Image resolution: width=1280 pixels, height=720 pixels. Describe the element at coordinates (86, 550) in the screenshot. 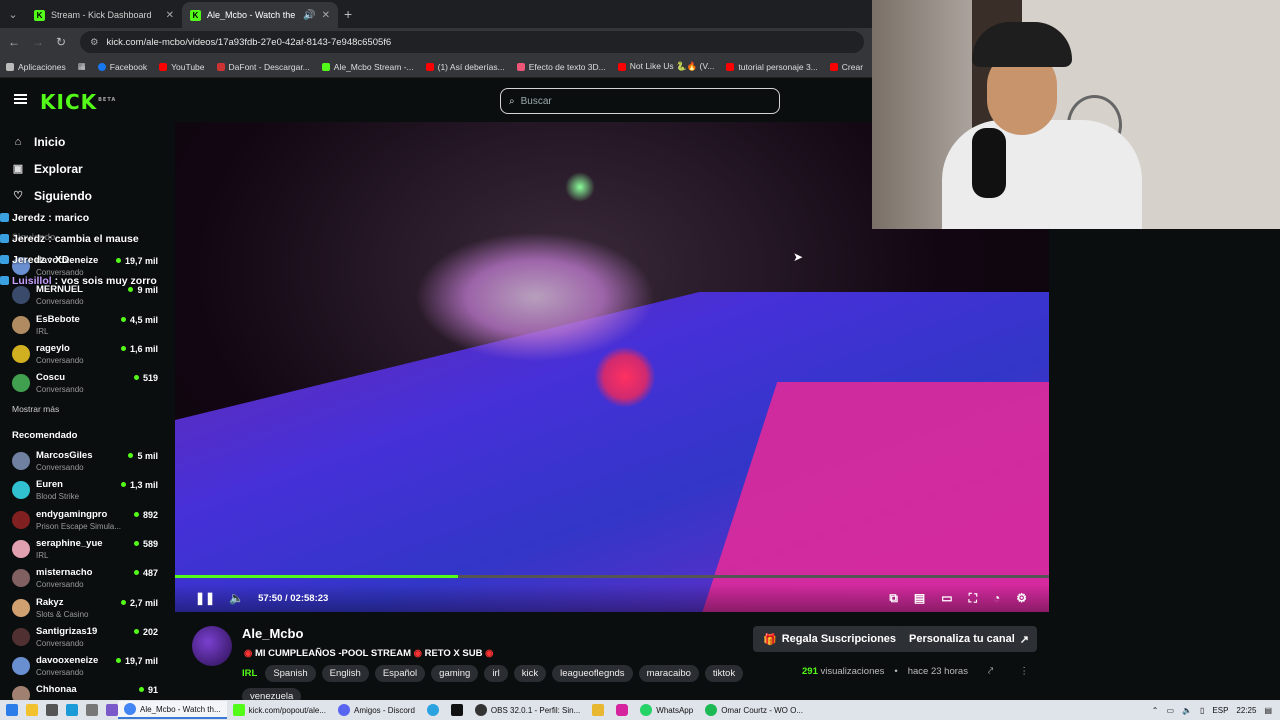

I see `channel-row: seraphine_yue IRL 589` at that location.